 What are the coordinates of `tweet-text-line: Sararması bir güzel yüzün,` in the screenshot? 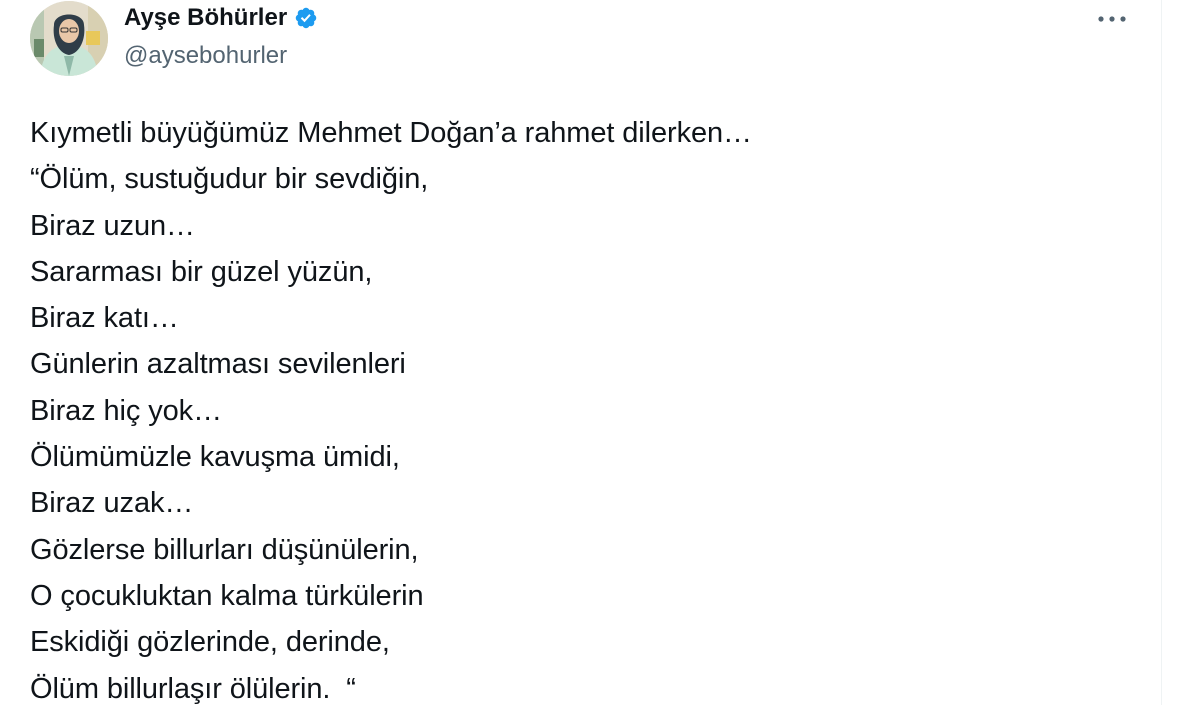 It's located at (201, 271).